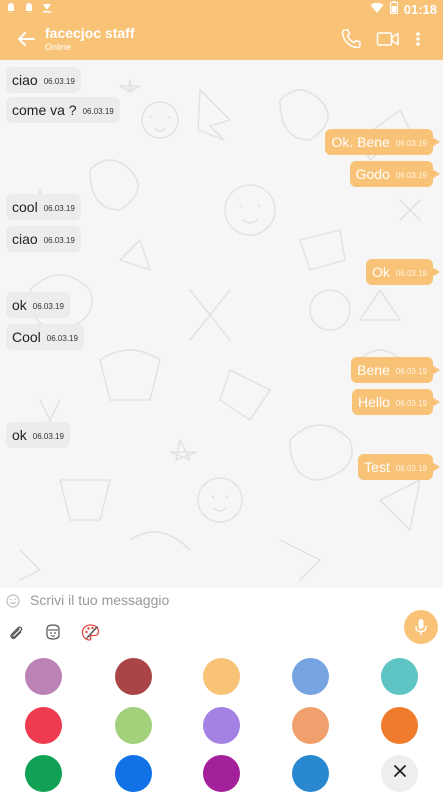 This screenshot has width=443, height=800. I want to click on status-notifications, so click(29, 9).